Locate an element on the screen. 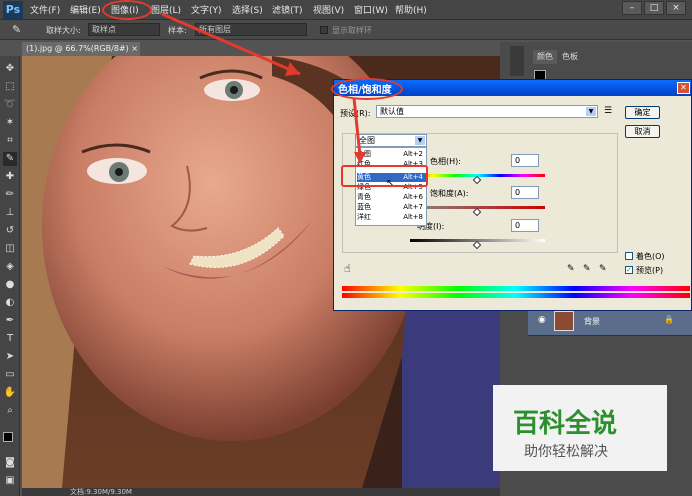 The height and width of the screenshot is (496, 692). color-bar-top is located at coordinates (516, 288).